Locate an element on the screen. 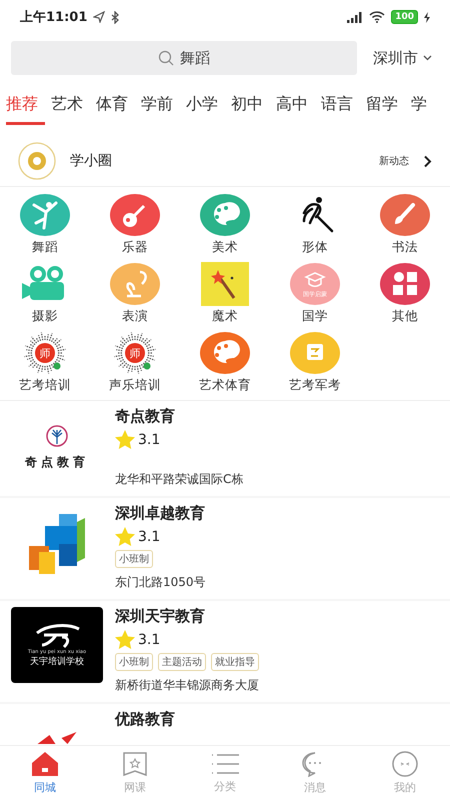 The image size is (450, 800). category-label: 国学 is located at coordinates (315, 316).